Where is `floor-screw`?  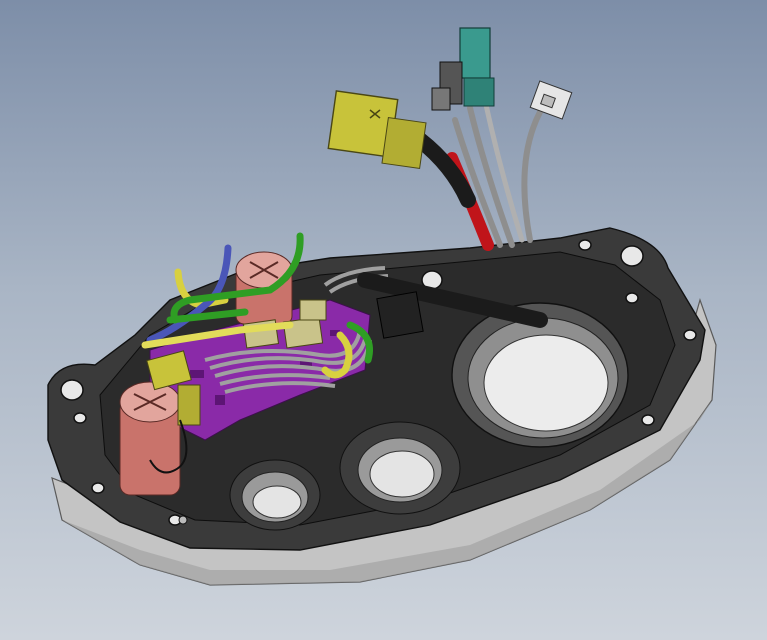 floor-screw is located at coordinates (183, 520).